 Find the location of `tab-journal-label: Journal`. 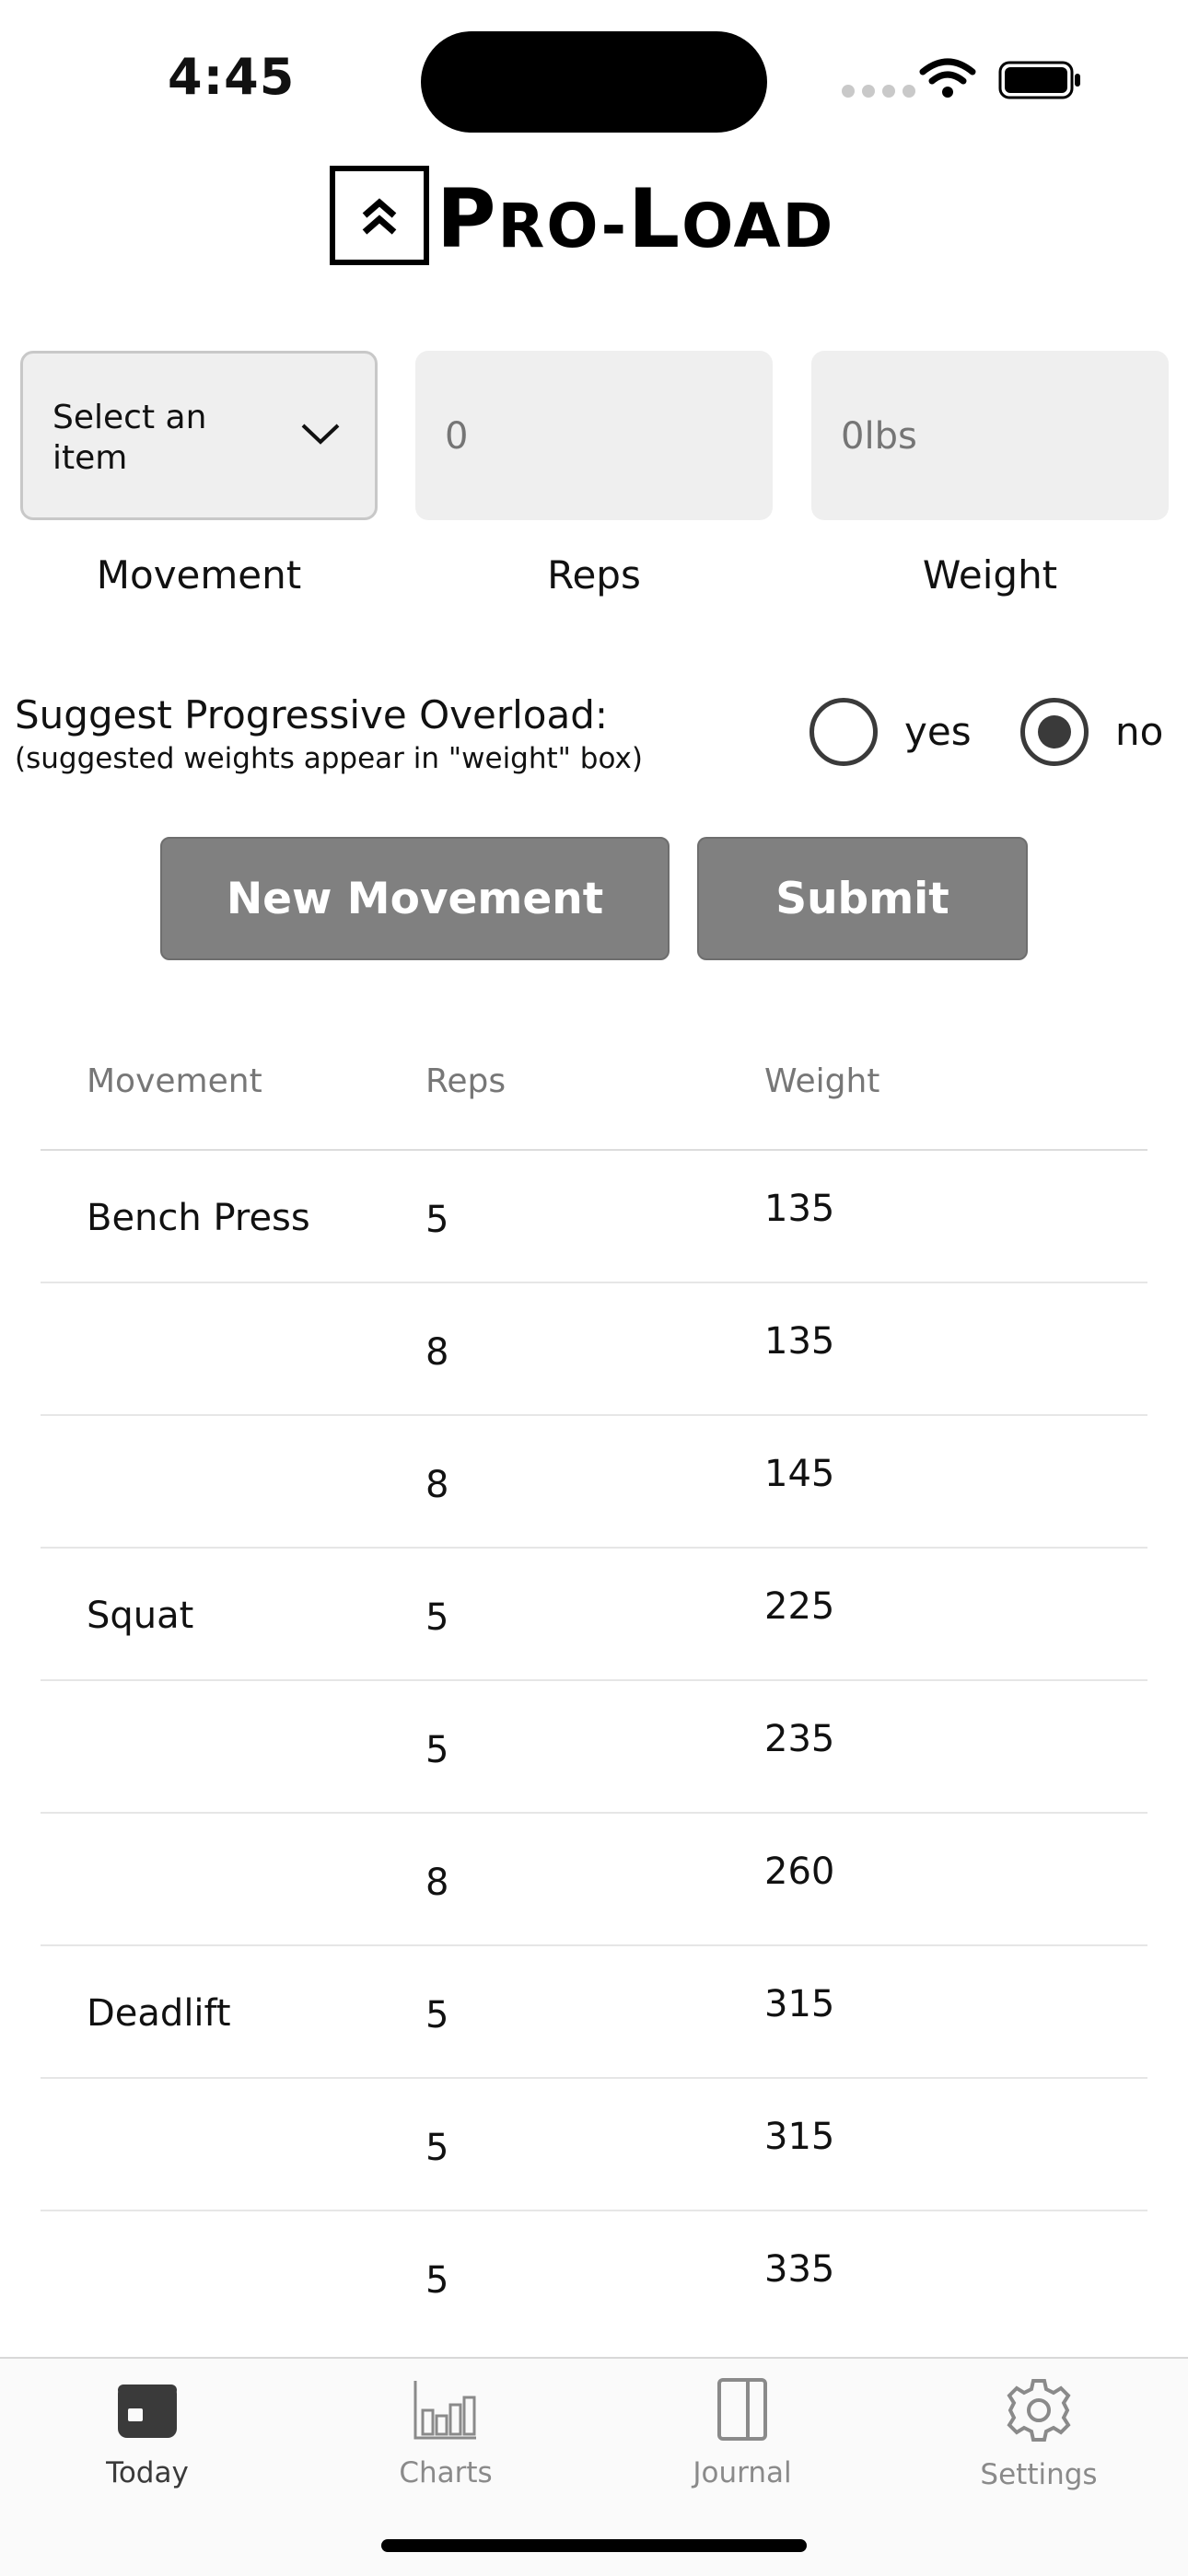

tab-journal-label: Journal is located at coordinates (742, 2472).